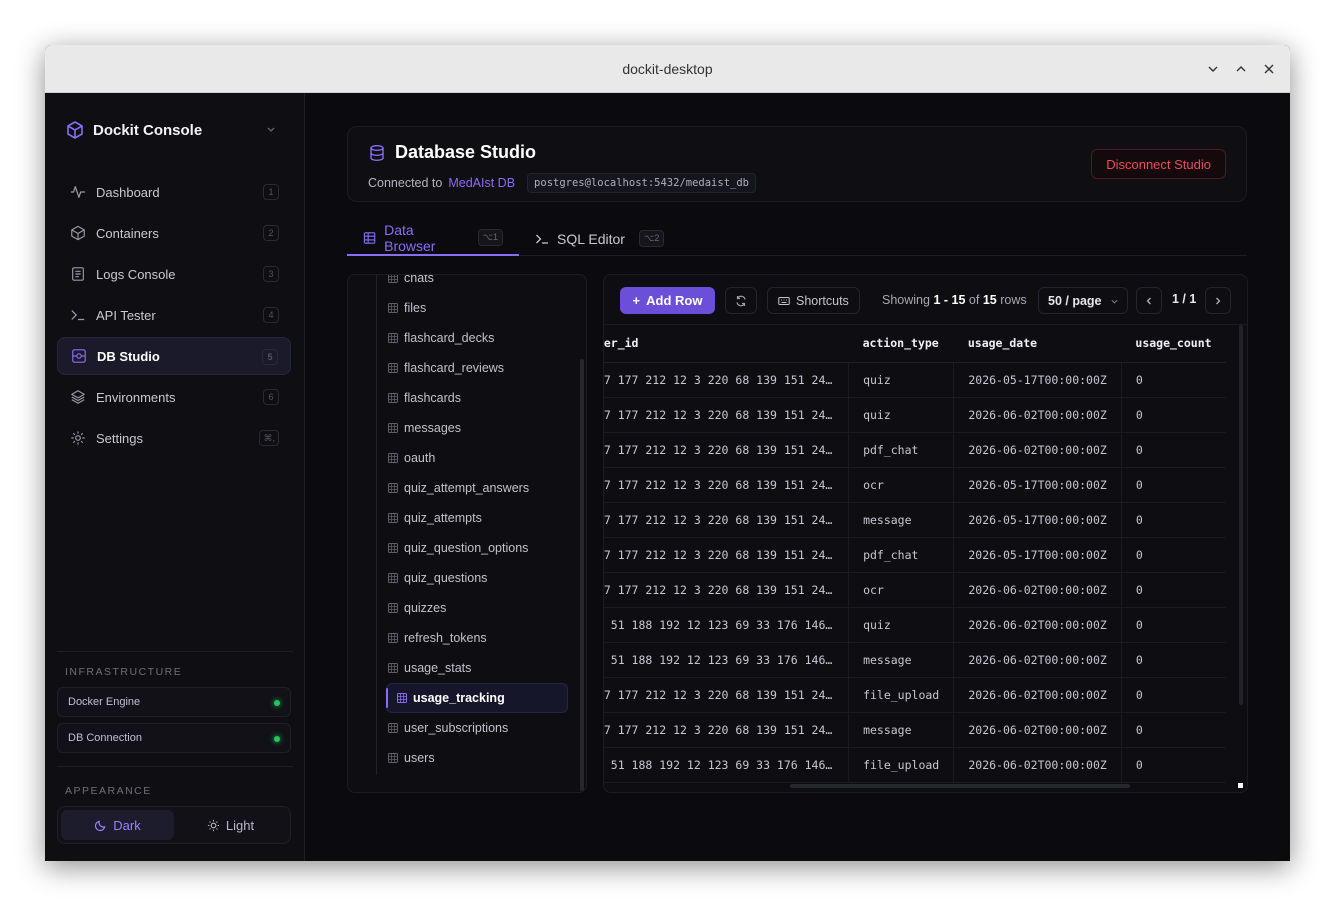  Describe the element at coordinates (901, 344) in the screenshot. I see `column-header-action-type: action_type` at that location.